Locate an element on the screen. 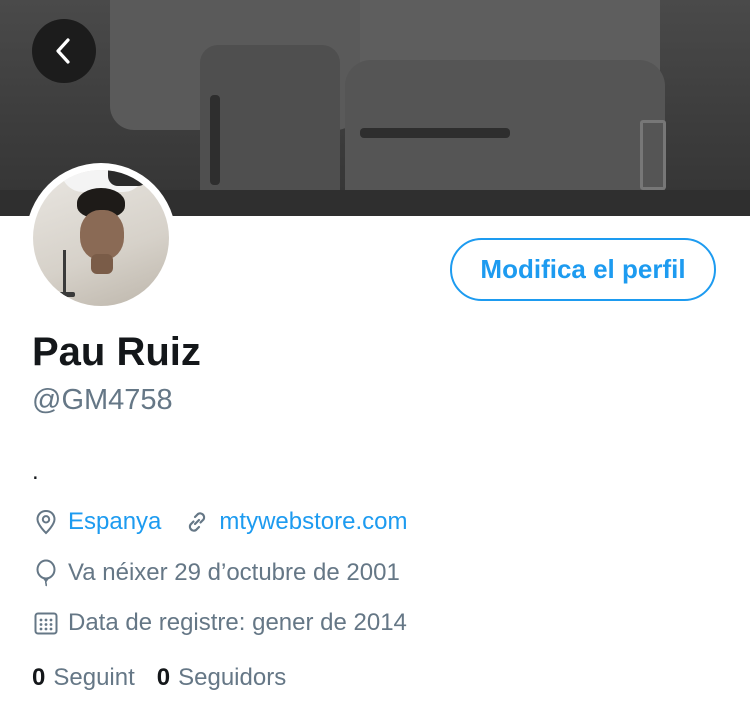 The image size is (750, 721). avatar-neck is located at coordinates (102, 264).